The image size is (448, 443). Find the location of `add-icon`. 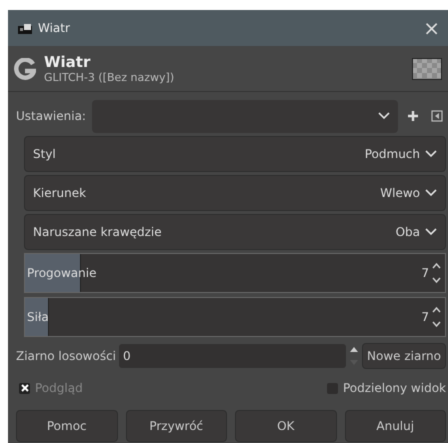

add-icon is located at coordinates (413, 116).